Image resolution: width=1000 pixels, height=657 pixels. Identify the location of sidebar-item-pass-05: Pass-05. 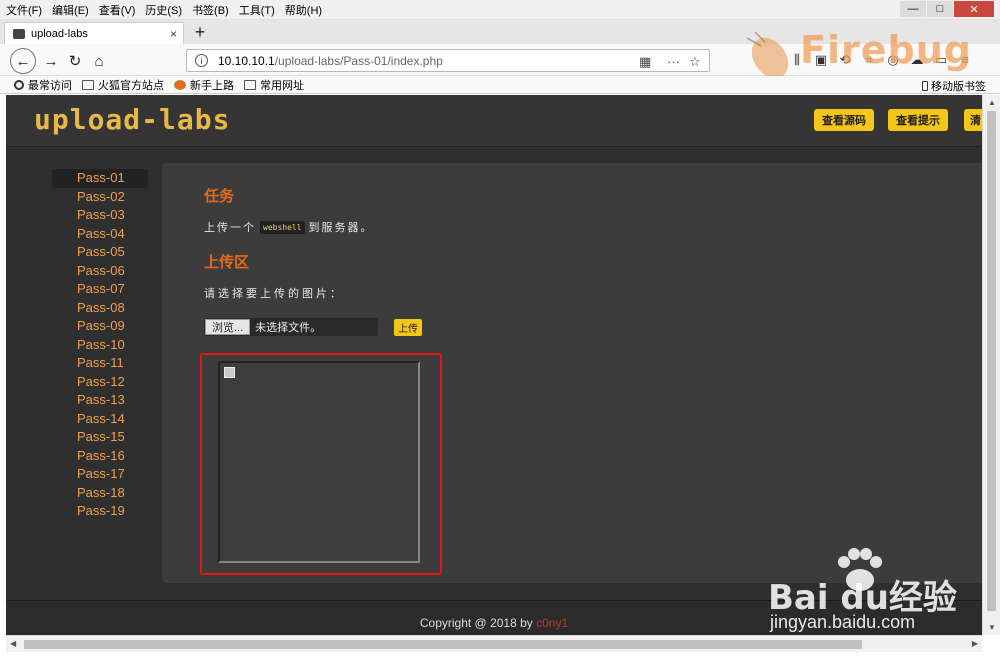
(100, 252).